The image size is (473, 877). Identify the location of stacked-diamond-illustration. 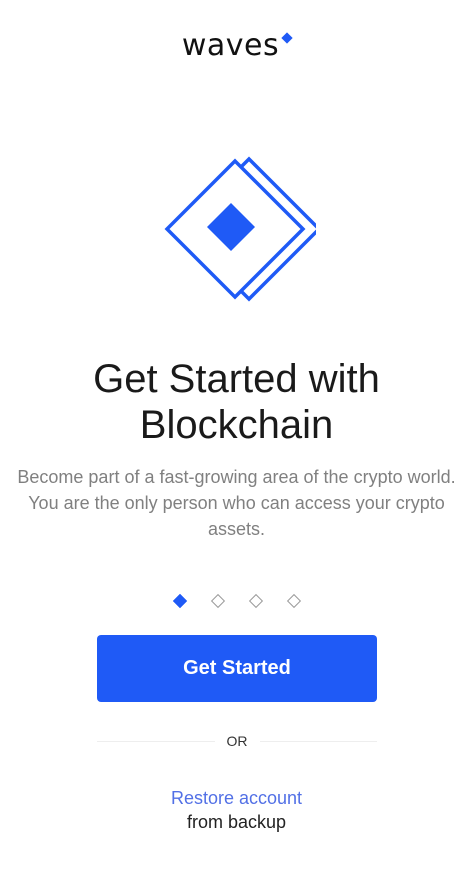
(240, 229).